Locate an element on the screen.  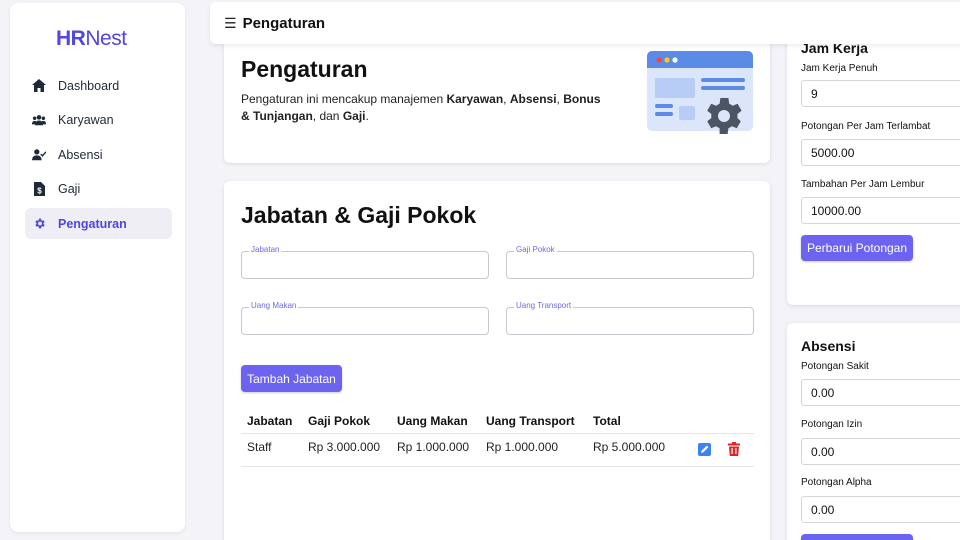
potongan-alpha-input: 0.00 is located at coordinates (880, 509).